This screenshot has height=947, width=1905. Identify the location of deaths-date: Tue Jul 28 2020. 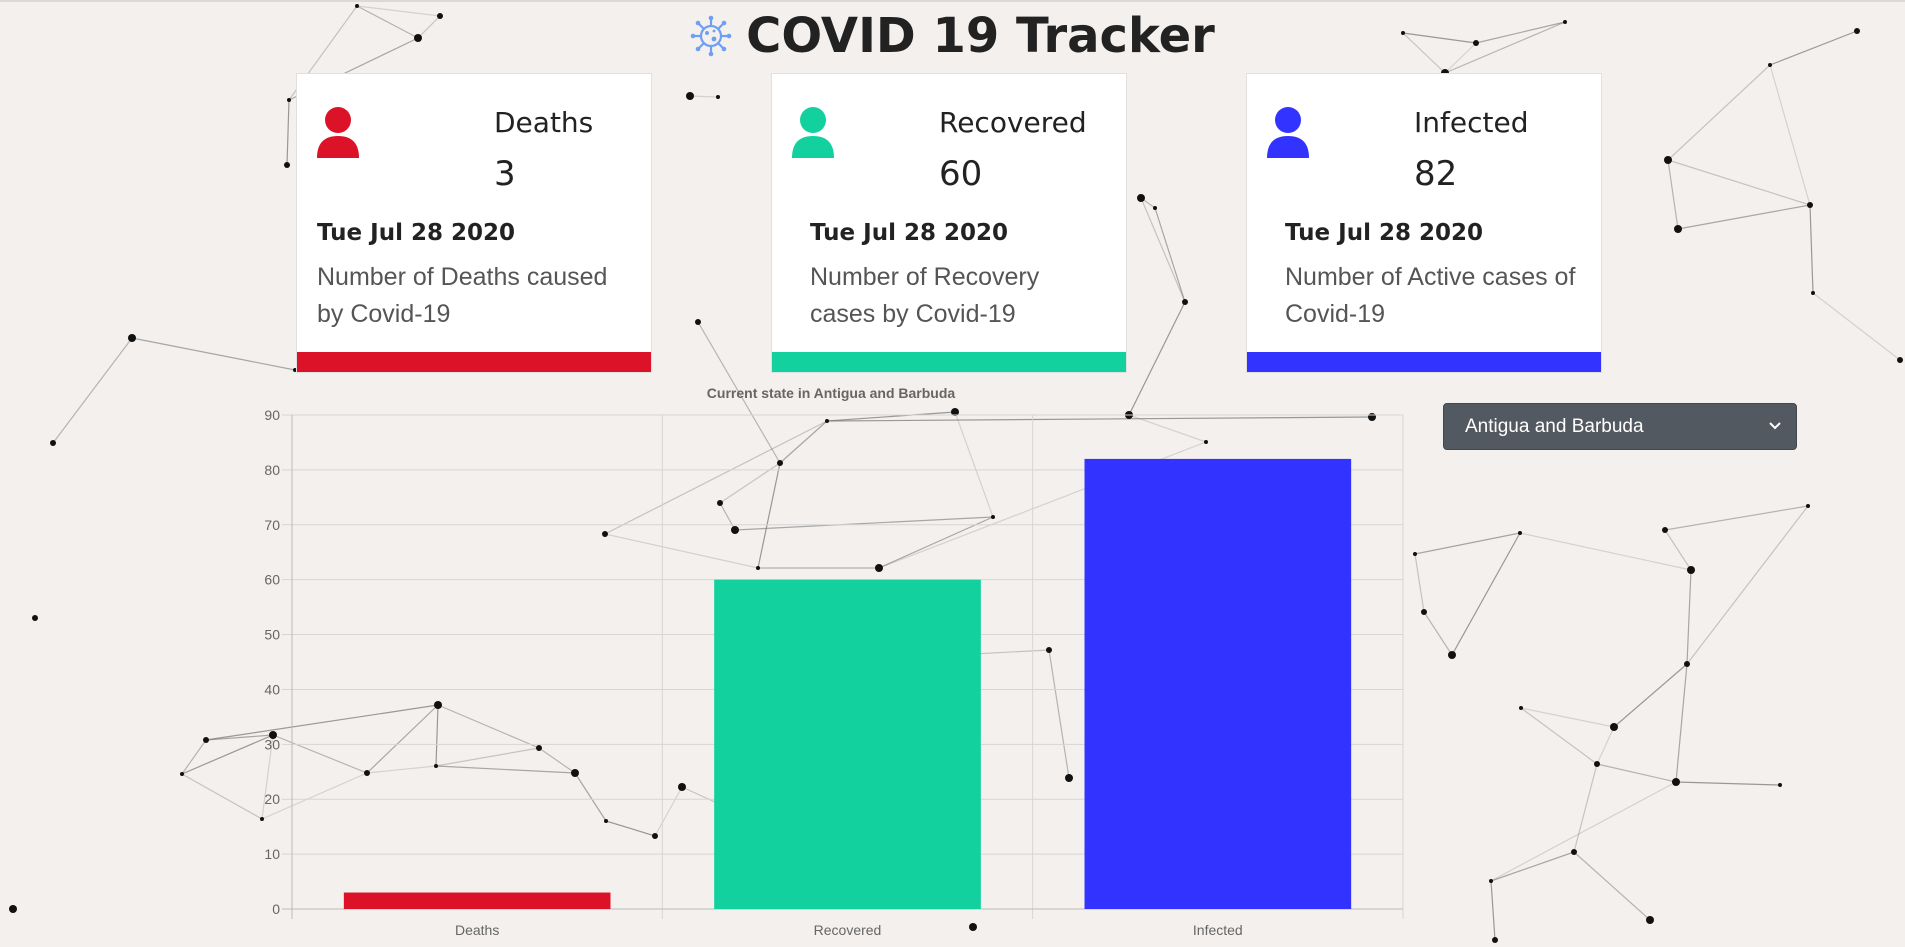
(416, 233).